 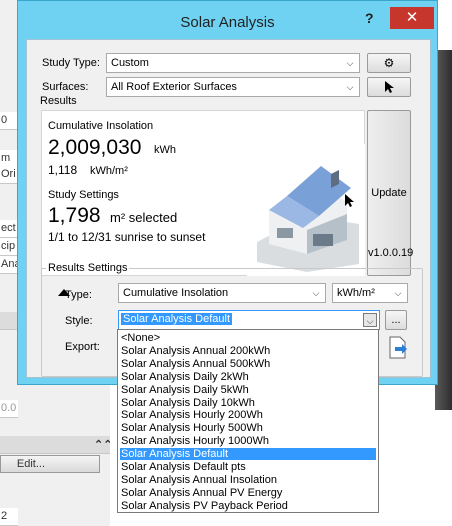 What do you see at coordinates (391, 253) in the screenshot?
I see `version-text: v1.0.0.19` at bounding box center [391, 253].